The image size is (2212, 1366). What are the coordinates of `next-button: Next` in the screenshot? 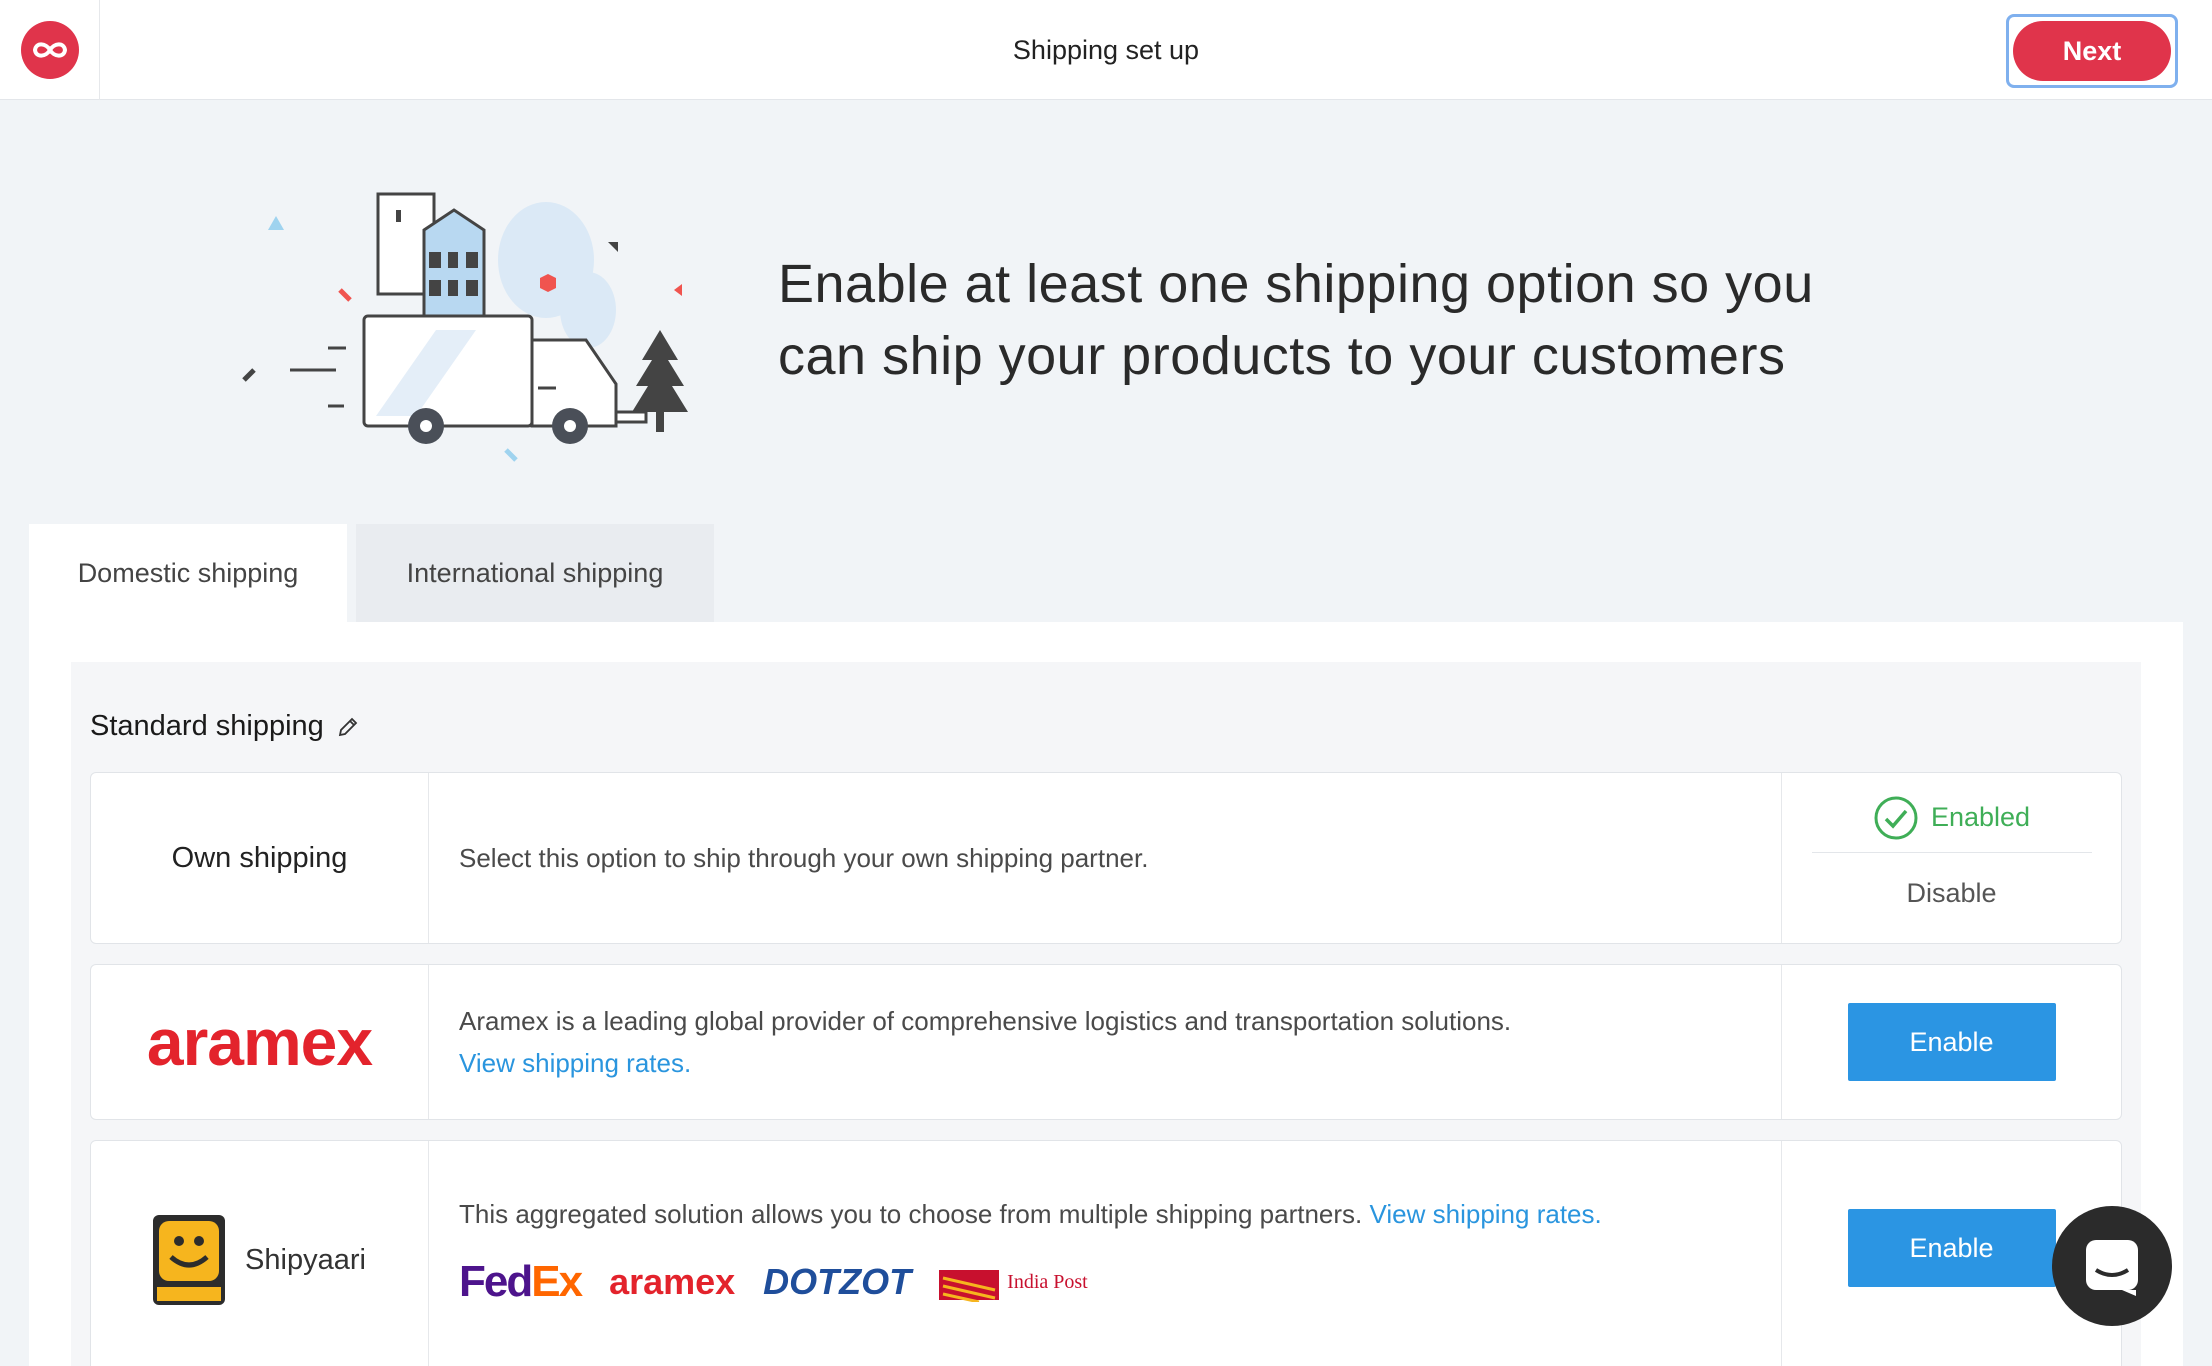 It's located at (2092, 51).